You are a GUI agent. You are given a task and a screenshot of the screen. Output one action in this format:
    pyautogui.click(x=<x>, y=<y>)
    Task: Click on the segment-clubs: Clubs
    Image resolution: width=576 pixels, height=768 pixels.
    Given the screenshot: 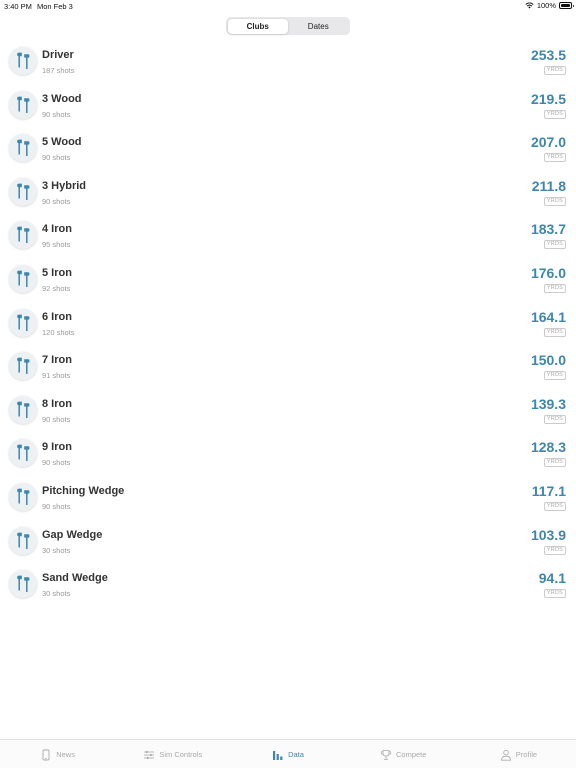 What is the action you would take?
    pyautogui.click(x=257, y=26)
    